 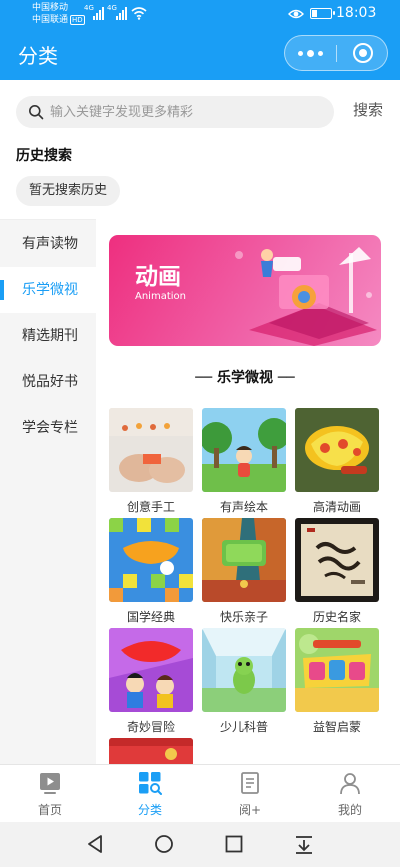 I want to click on user-profile-icon, so click(x=350, y=784).